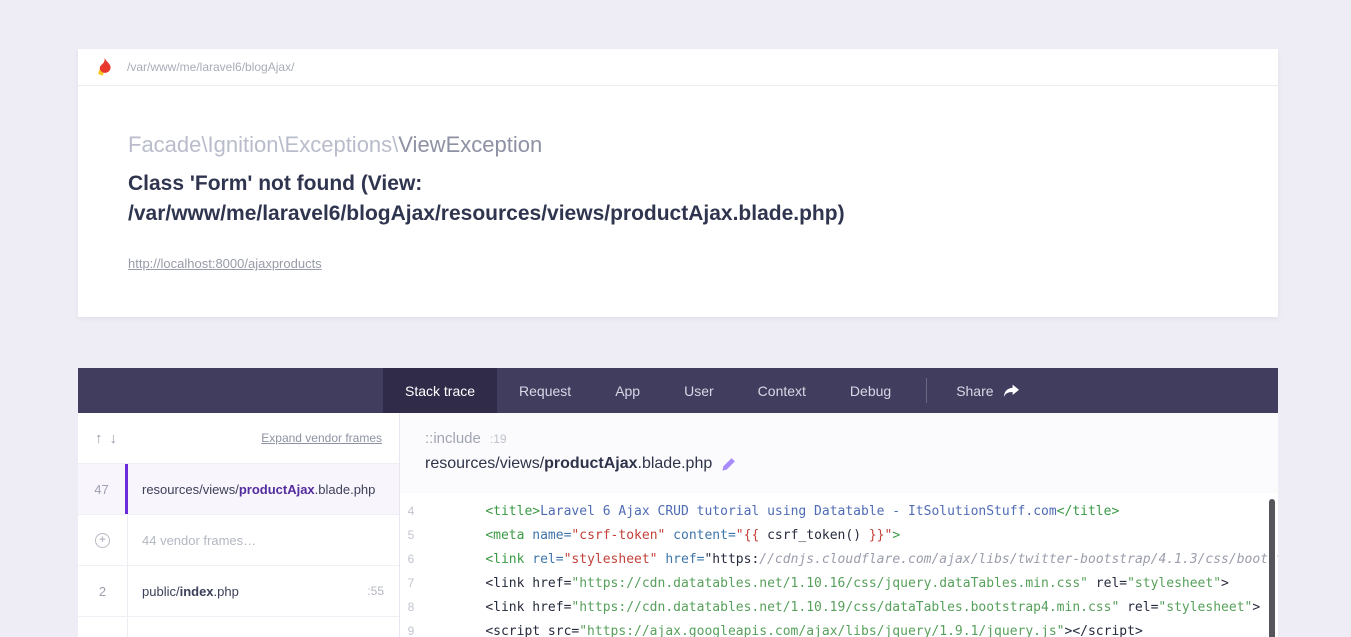 This screenshot has height=637, width=1351. What do you see at coordinates (106, 438) in the screenshot?
I see `frame-nav-arrows: ↑ ↓` at bounding box center [106, 438].